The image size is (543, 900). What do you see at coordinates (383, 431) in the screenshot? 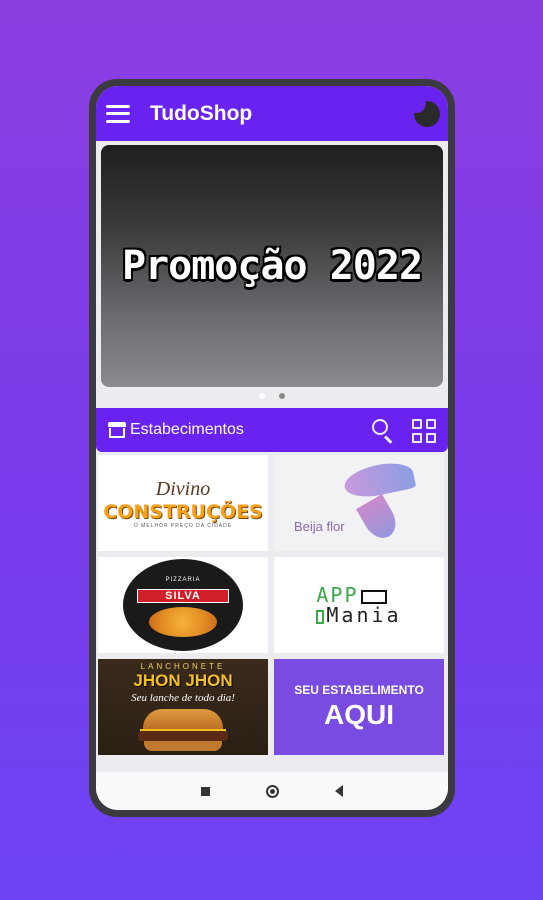
I see `search-icon` at bounding box center [383, 431].